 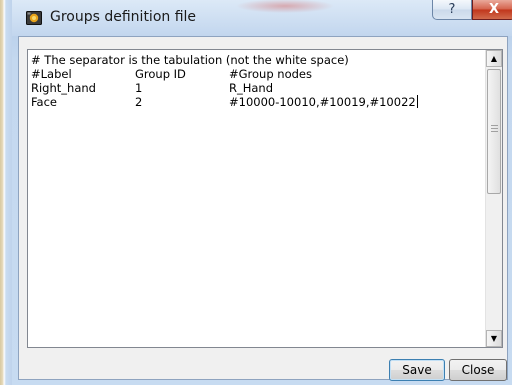 I want to click on close-icon: X, so click(x=494, y=9).